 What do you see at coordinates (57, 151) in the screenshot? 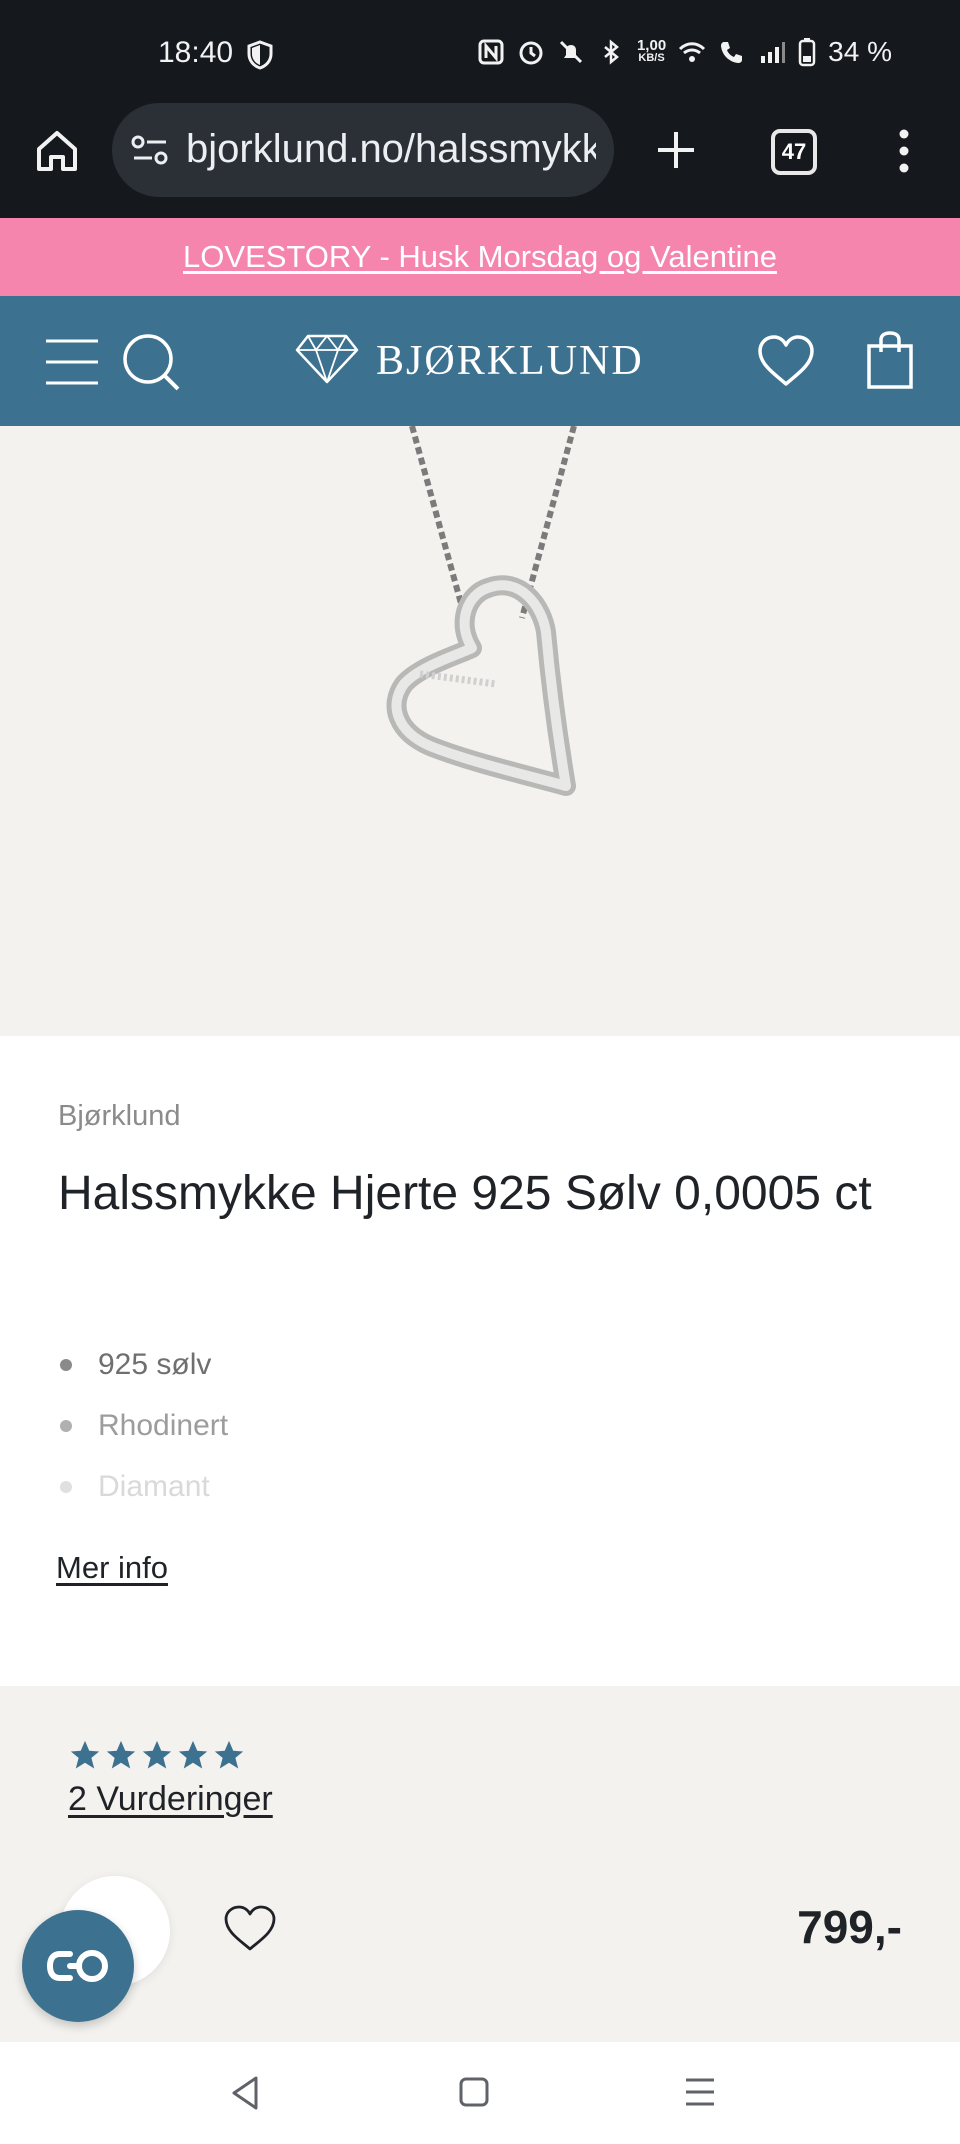
I see `home-icon` at bounding box center [57, 151].